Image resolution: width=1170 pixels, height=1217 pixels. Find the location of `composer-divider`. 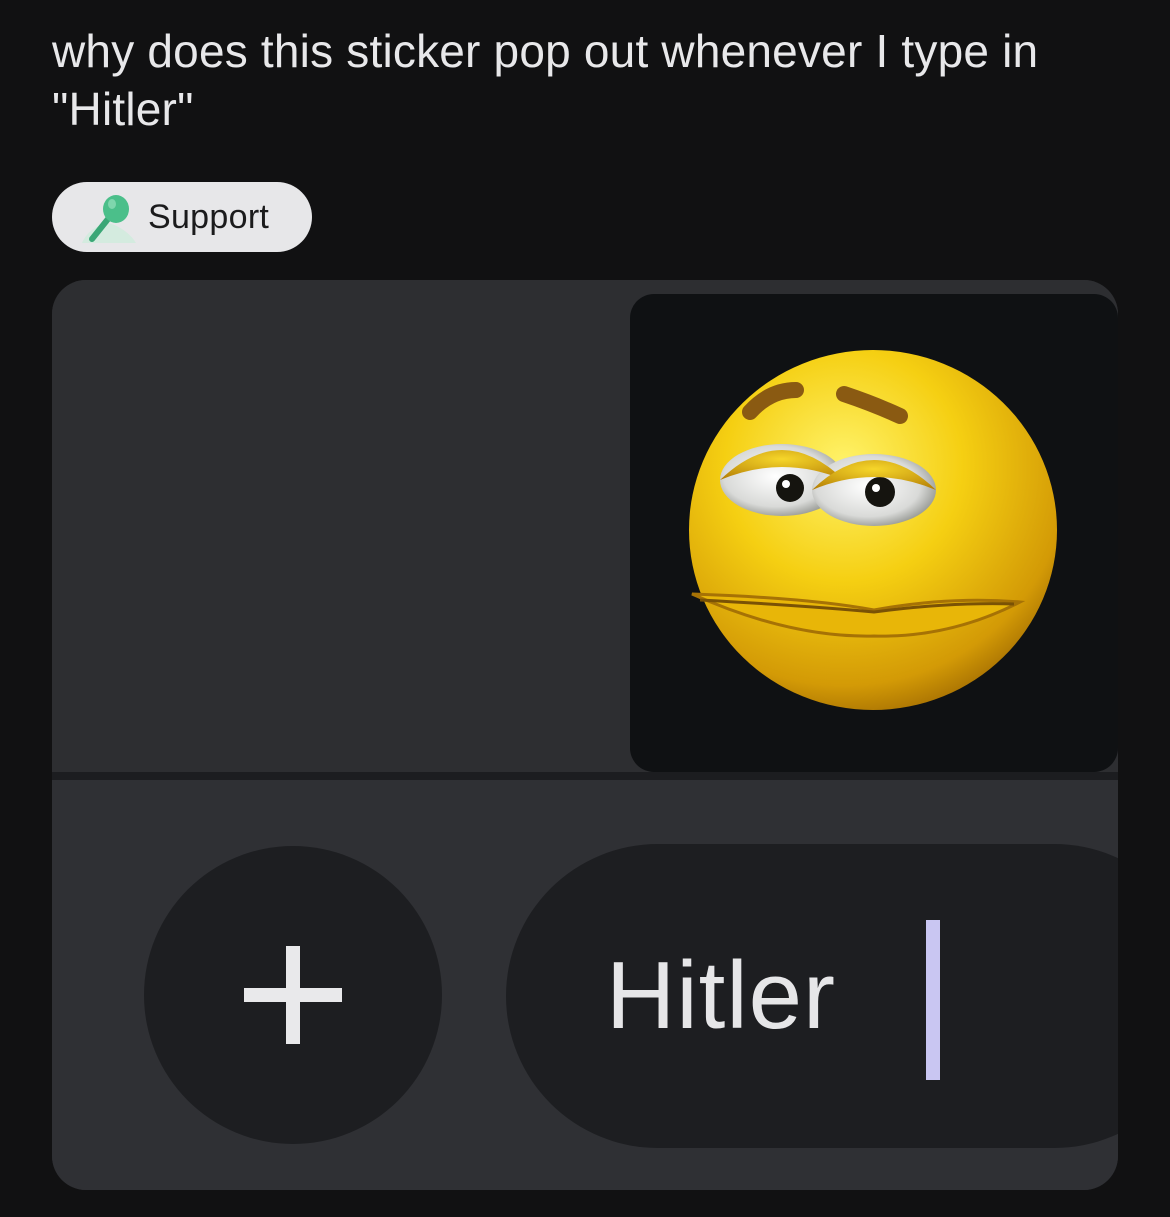

composer-divider is located at coordinates (585, 776).